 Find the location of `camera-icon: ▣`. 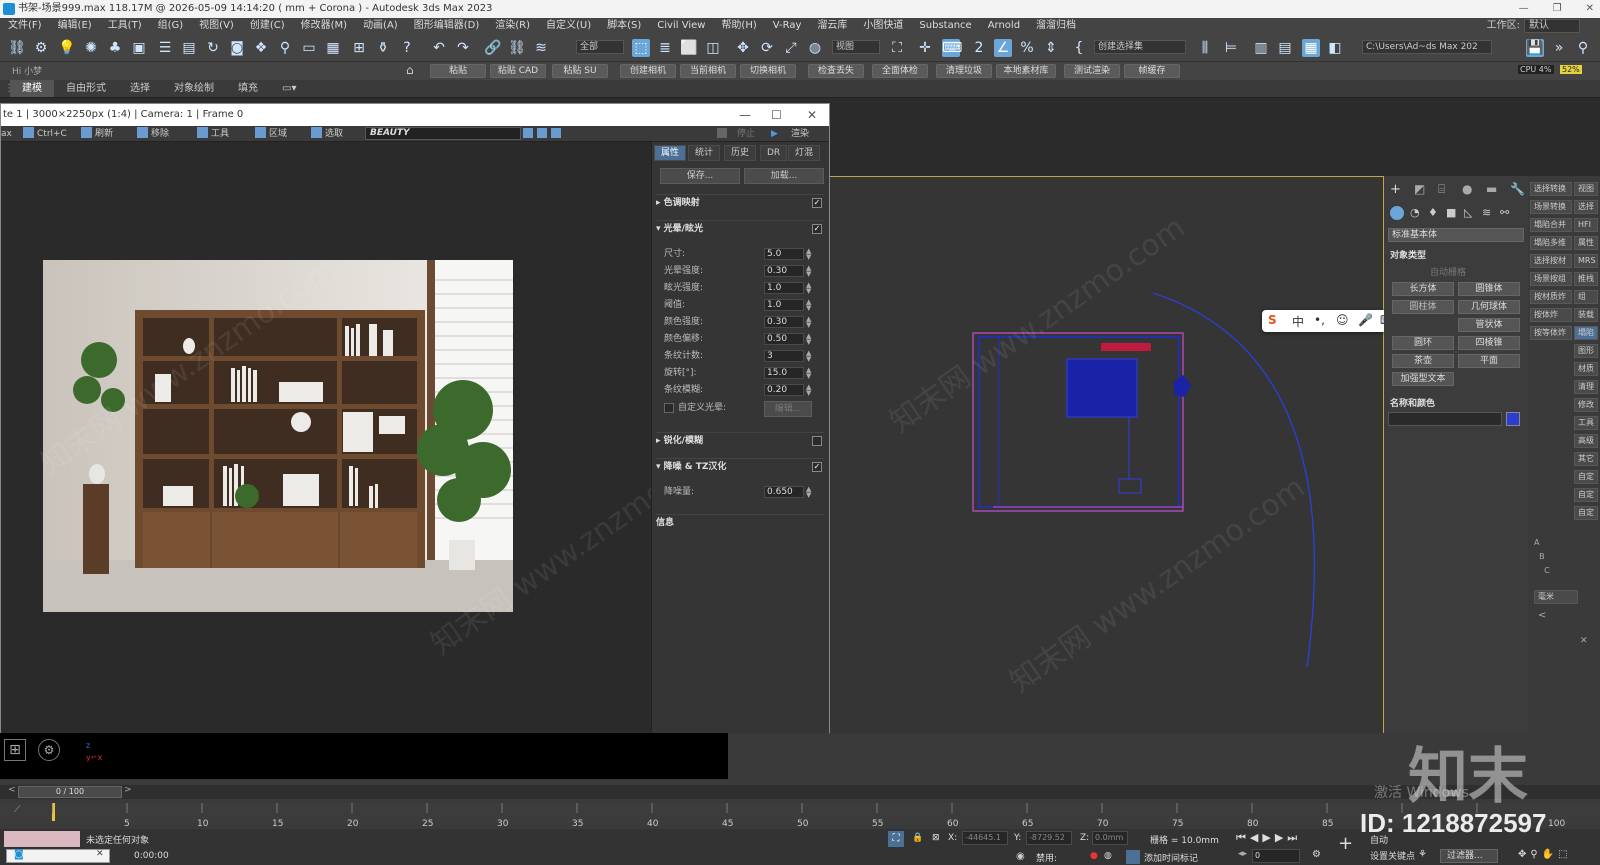

camera-icon: ▣ is located at coordinates (139, 48).